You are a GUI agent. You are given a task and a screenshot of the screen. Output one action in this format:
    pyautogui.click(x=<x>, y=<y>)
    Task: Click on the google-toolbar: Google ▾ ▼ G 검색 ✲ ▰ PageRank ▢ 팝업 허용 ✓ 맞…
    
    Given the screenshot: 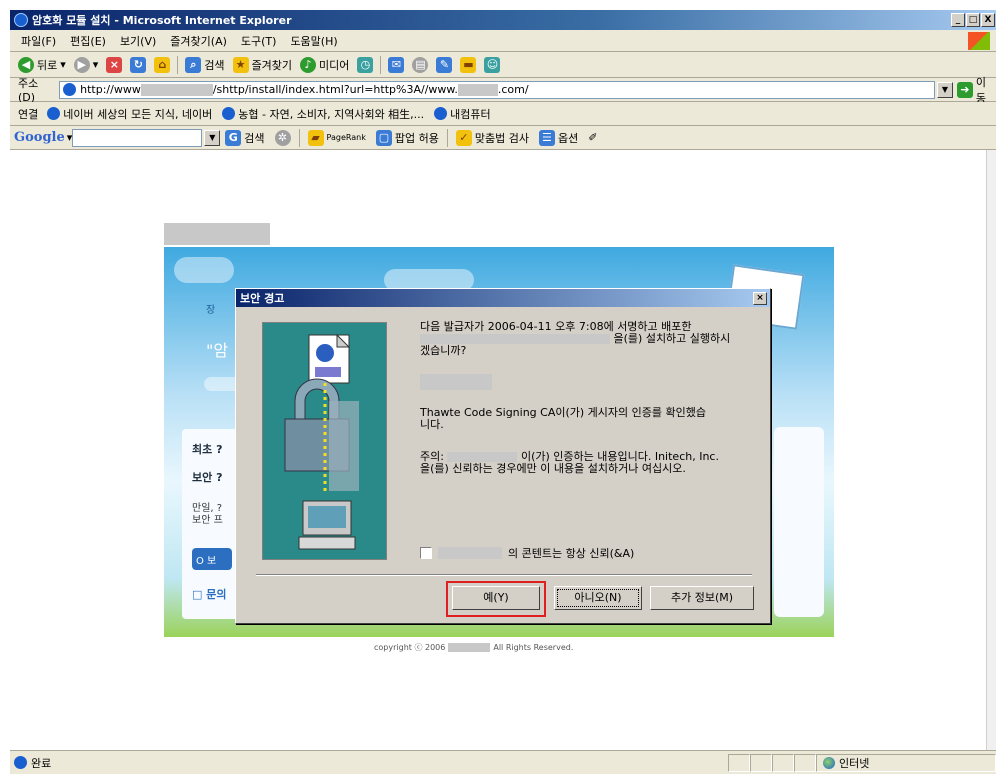 What is the action you would take?
    pyautogui.click(x=503, y=138)
    